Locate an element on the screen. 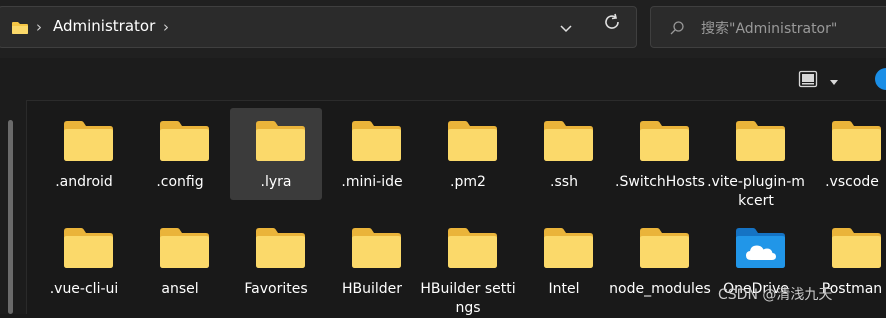 The width and height of the screenshot is (886, 318). folder-item: .android is located at coordinates (84, 154).